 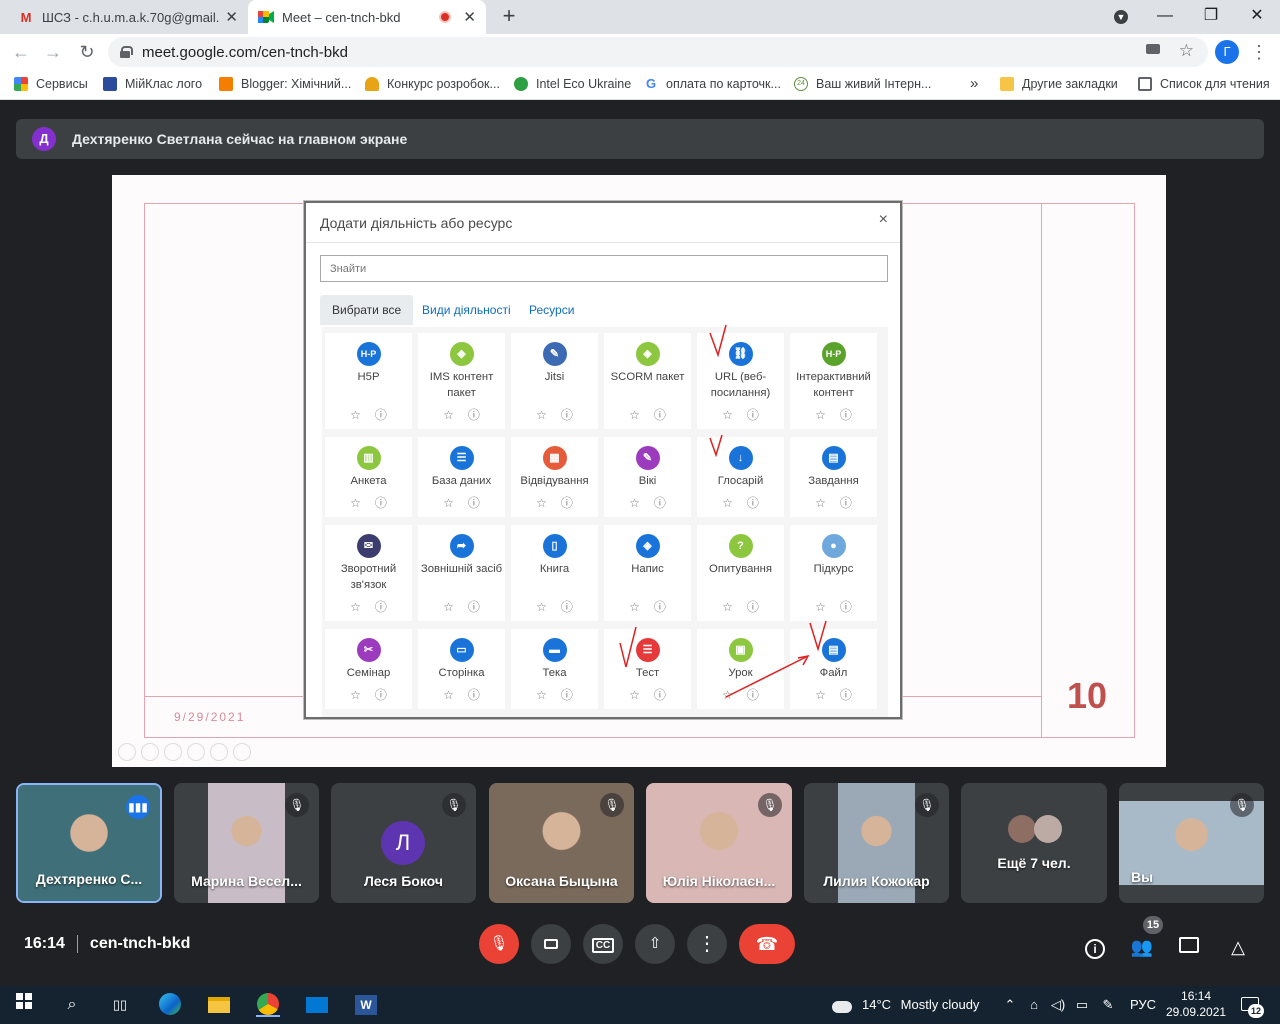 What do you see at coordinates (554, 381) in the screenshot?
I see `activity-card: ✎ Jitsi ☆ⓘ` at bounding box center [554, 381].